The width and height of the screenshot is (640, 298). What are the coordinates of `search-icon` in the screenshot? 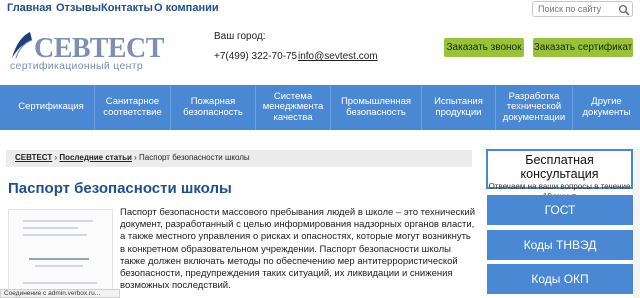 It's located at (624, 10).